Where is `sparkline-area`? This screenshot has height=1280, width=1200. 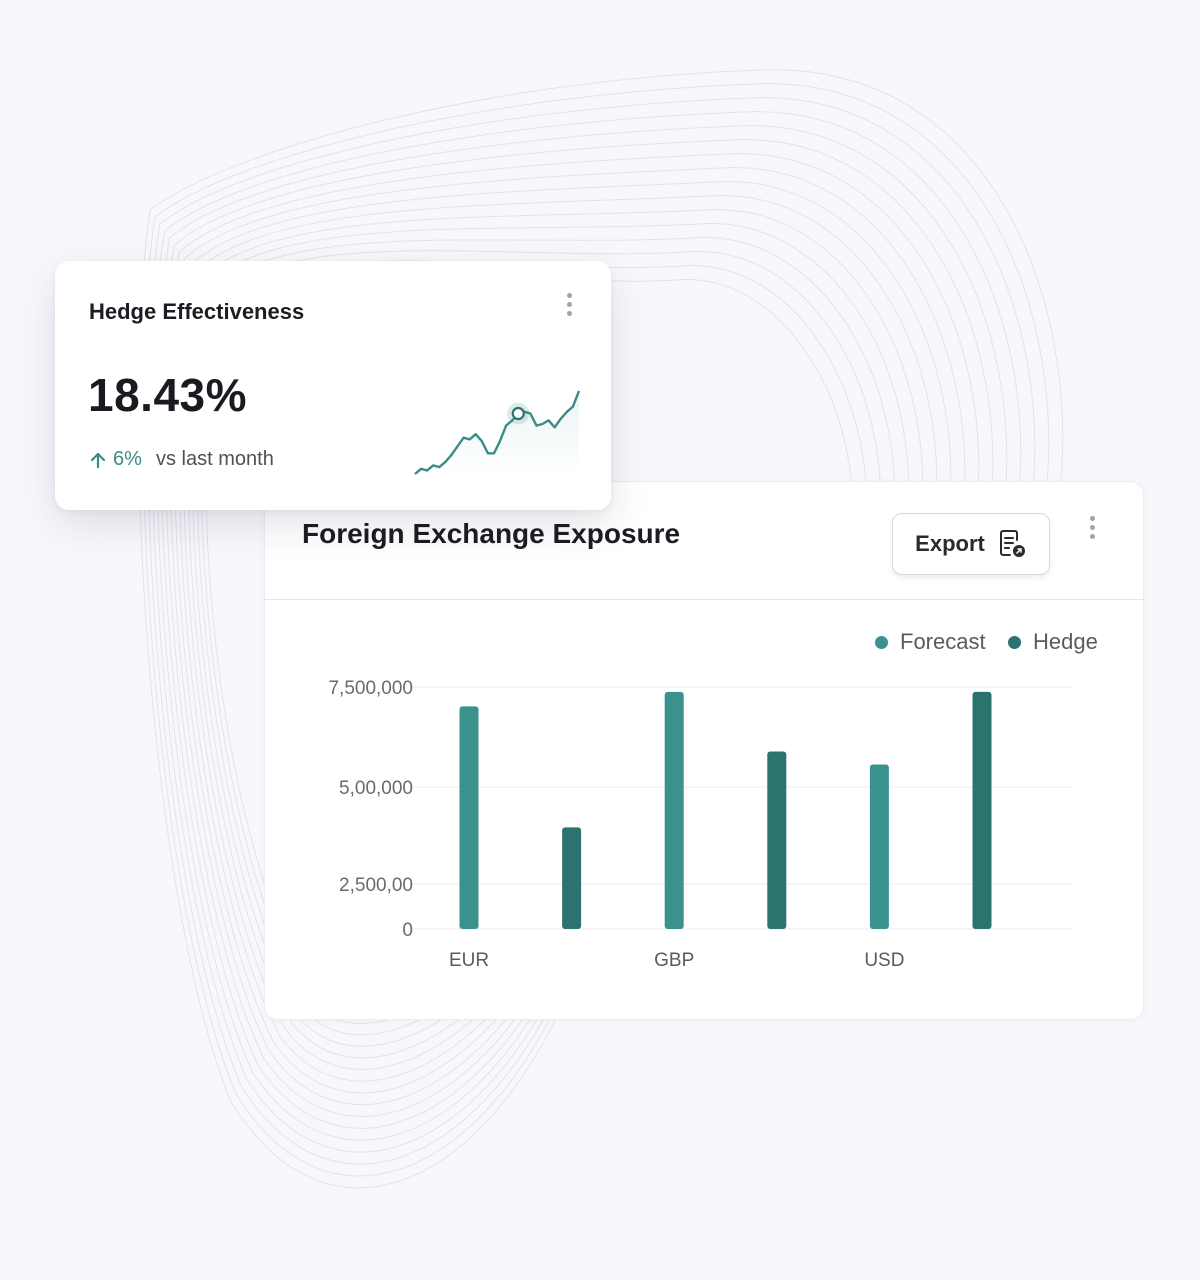 sparkline-area is located at coordinates (497, 433).